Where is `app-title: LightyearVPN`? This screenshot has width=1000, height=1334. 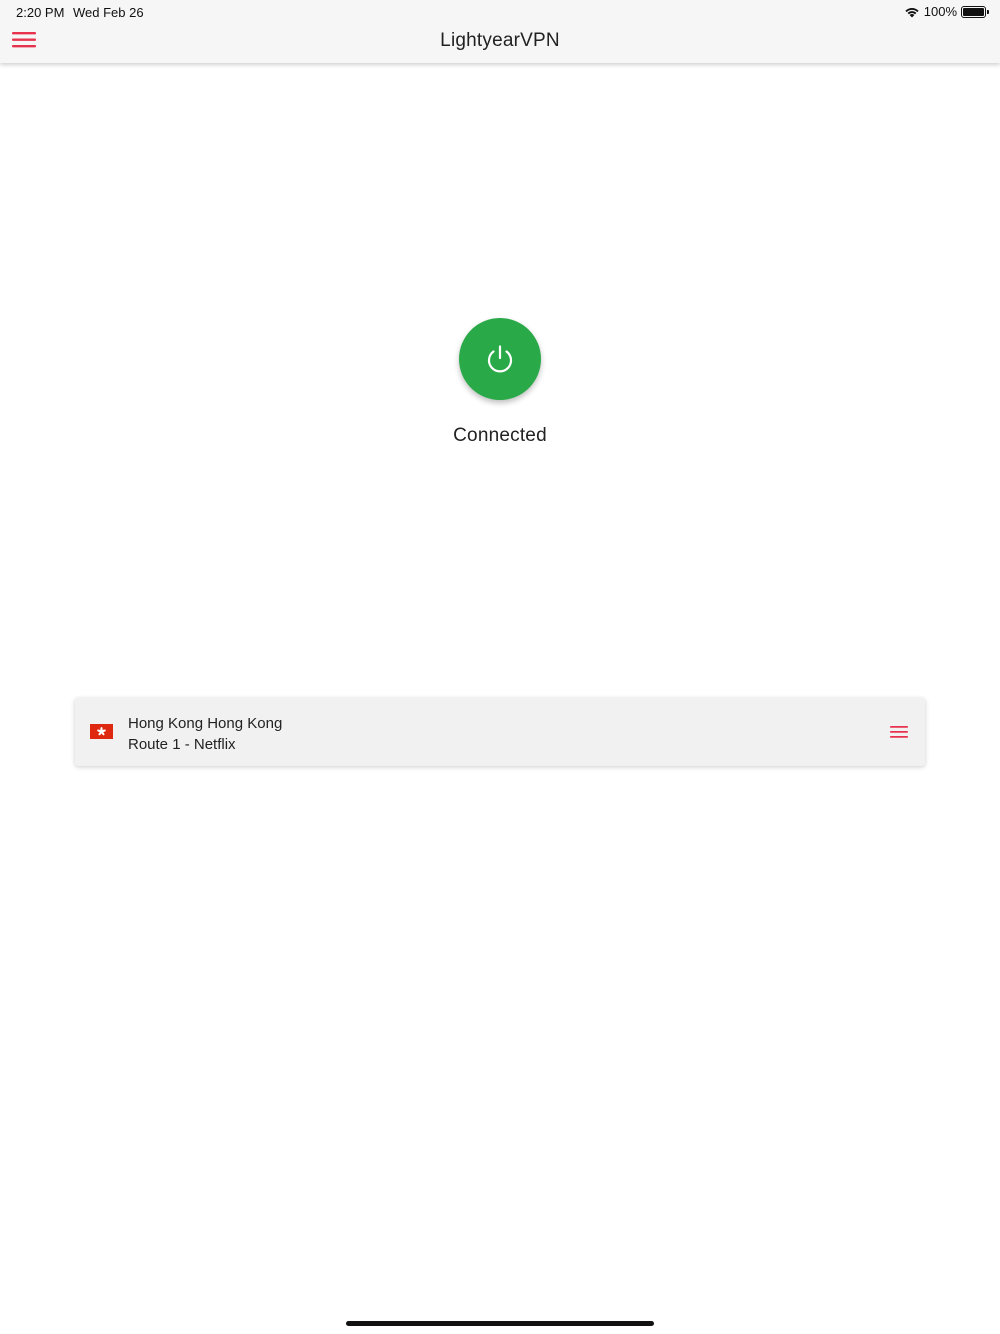 app-title: LightyearVPN is located at coordinates (500, 40).